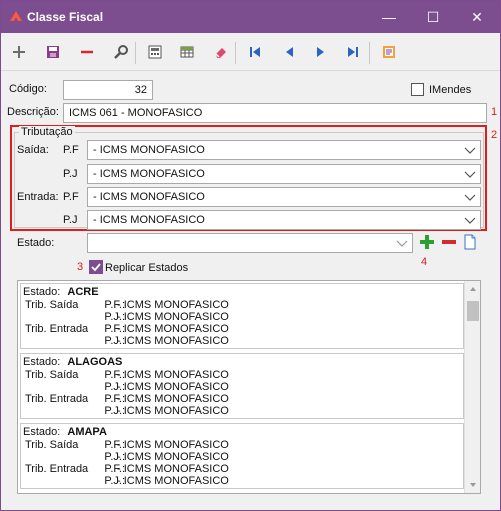  Describe the element at coordinates (71, 150) in the screenshot. I see `saida-pf-label: P.F` at that location.